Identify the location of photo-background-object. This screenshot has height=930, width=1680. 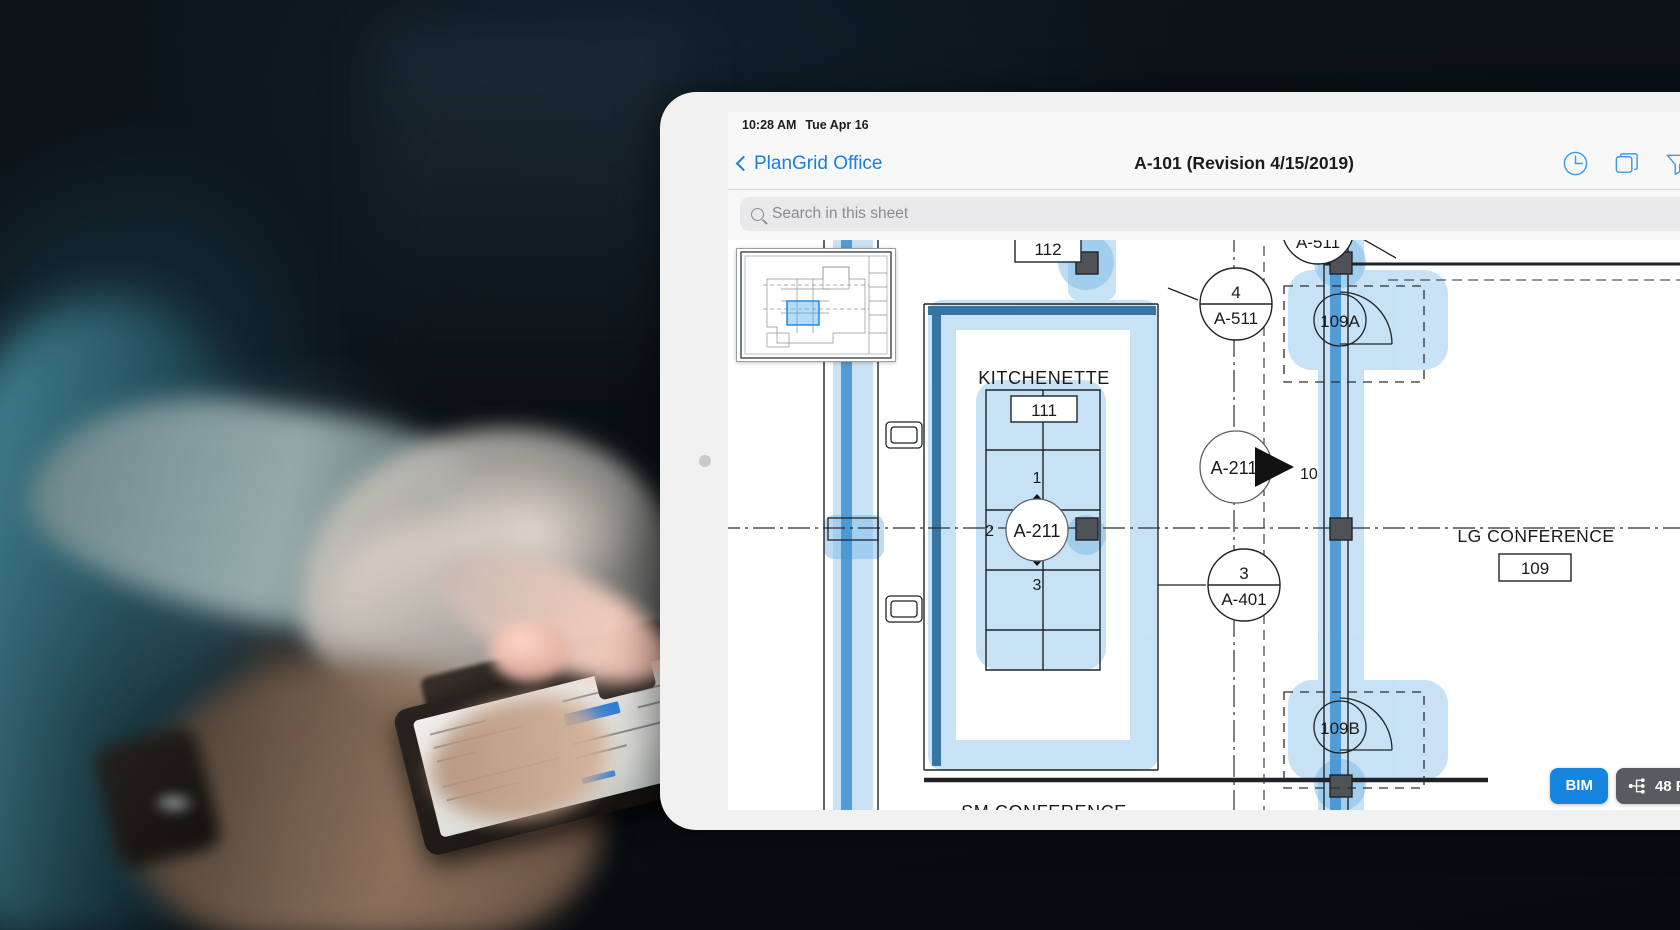
(530, 240).